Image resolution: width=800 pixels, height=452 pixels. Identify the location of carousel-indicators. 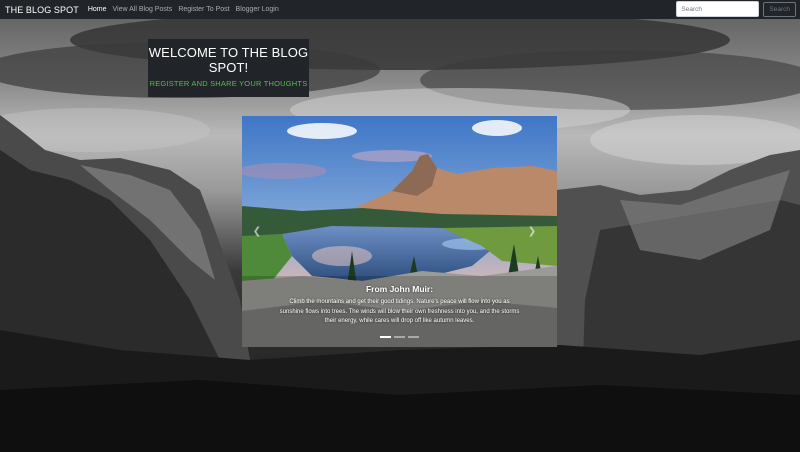
(399, 337).